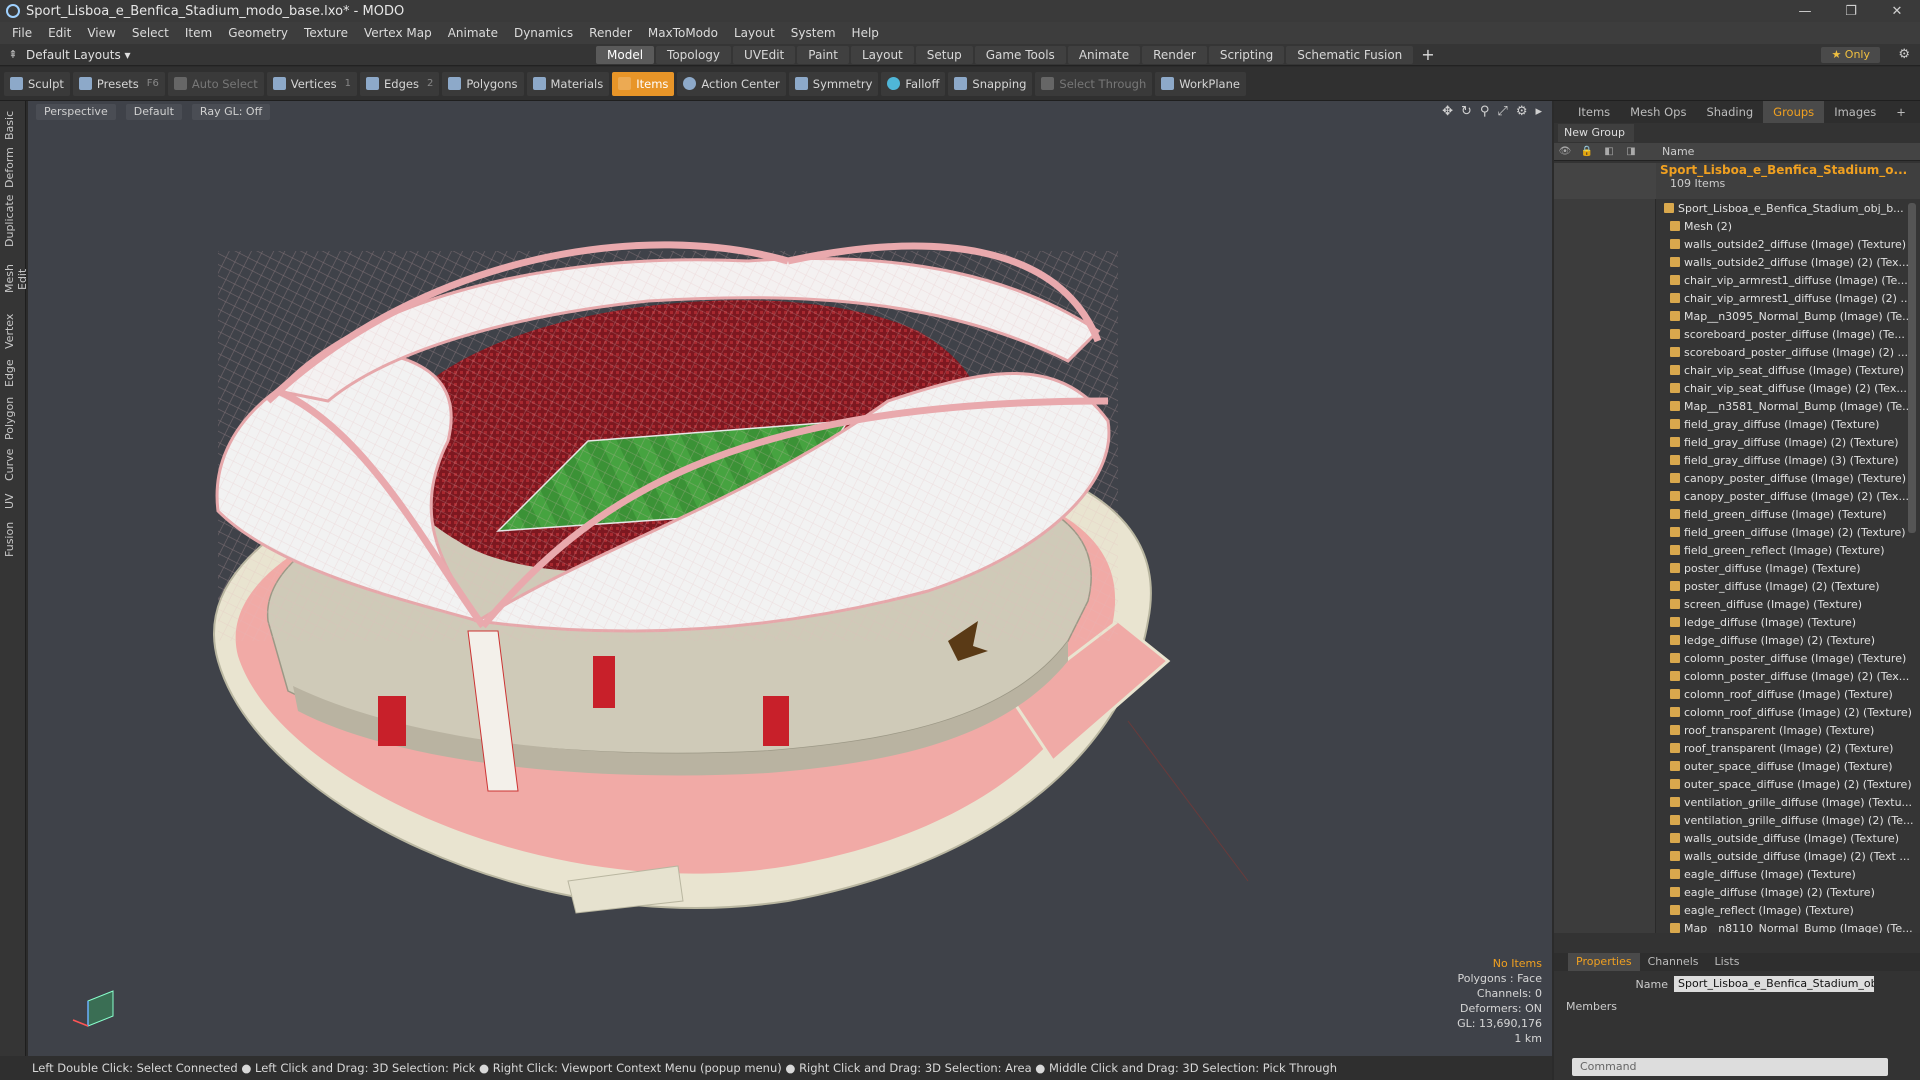 Image resolution: width=1920 pixels, height=1080 pixels. What do you see at coordinates (311, 55) in the screenshot?
I see `default-layouts-dropdown: Default Layouts ▾` at bounding box center [311, 55].